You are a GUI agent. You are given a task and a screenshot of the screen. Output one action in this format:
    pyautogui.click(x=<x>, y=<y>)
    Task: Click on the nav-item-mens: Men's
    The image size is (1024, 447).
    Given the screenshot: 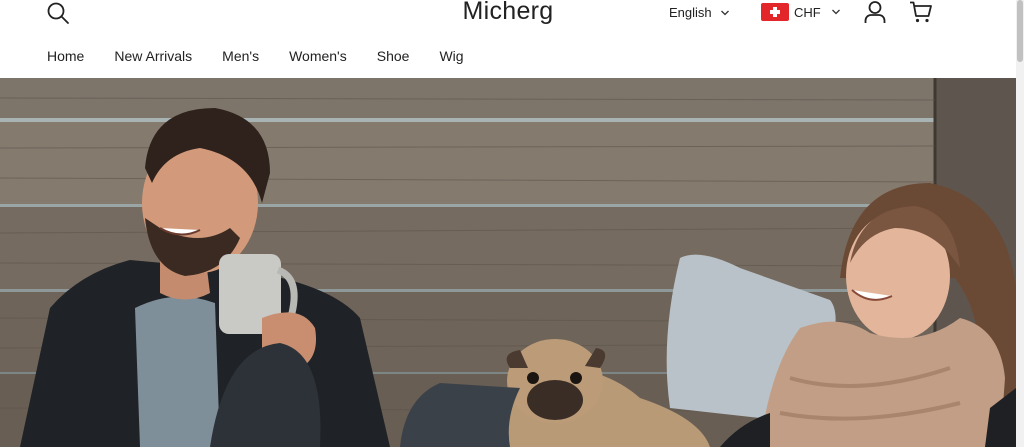 What is the action you would take?
    pyautogui.click(x=240, y=56)
    